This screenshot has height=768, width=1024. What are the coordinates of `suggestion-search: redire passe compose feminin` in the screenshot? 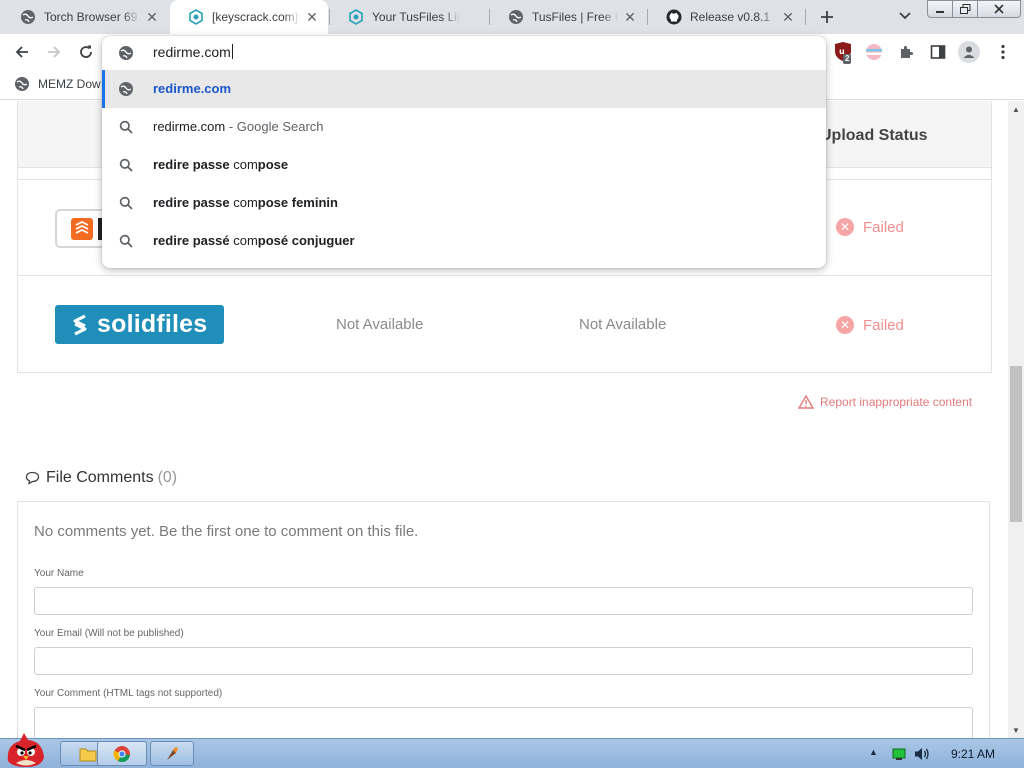 It's located at (464, 203).